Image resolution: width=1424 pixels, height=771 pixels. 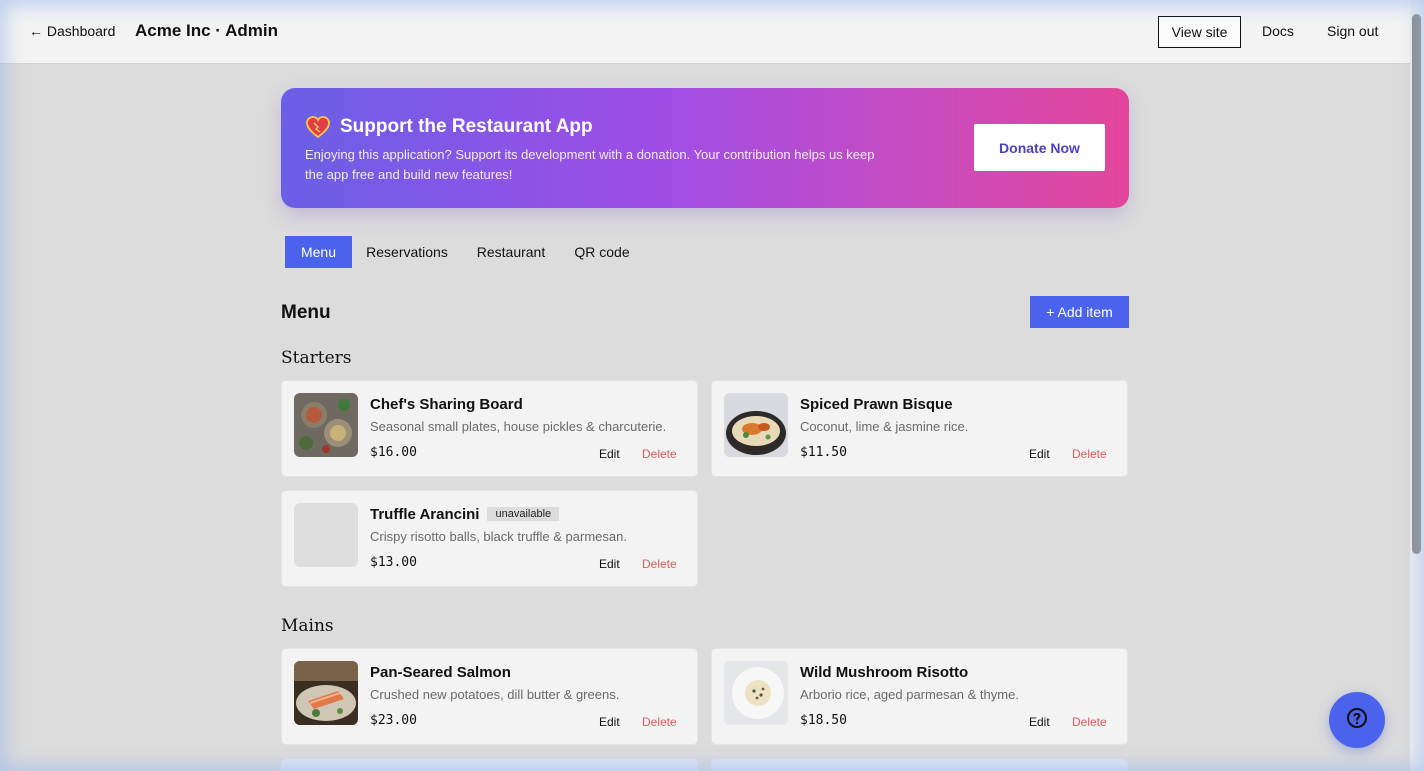 I want to click on tab-menu: Menu, so click(x=318, y=252).